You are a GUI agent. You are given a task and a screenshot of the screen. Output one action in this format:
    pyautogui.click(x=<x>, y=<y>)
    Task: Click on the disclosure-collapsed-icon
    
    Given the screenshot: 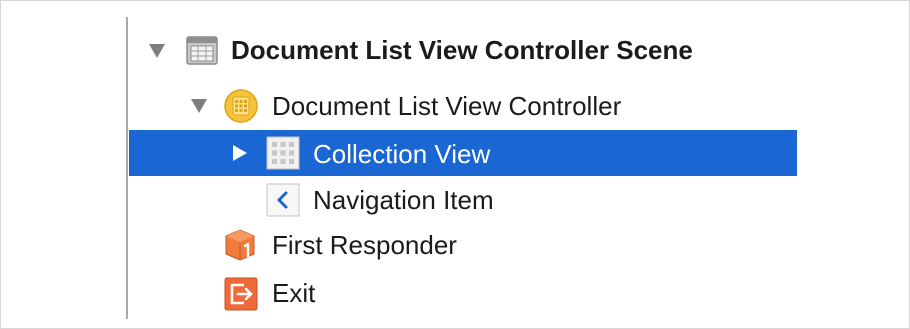 What is the action you would take?
    pyautogui.click(x=240, y=153)
    